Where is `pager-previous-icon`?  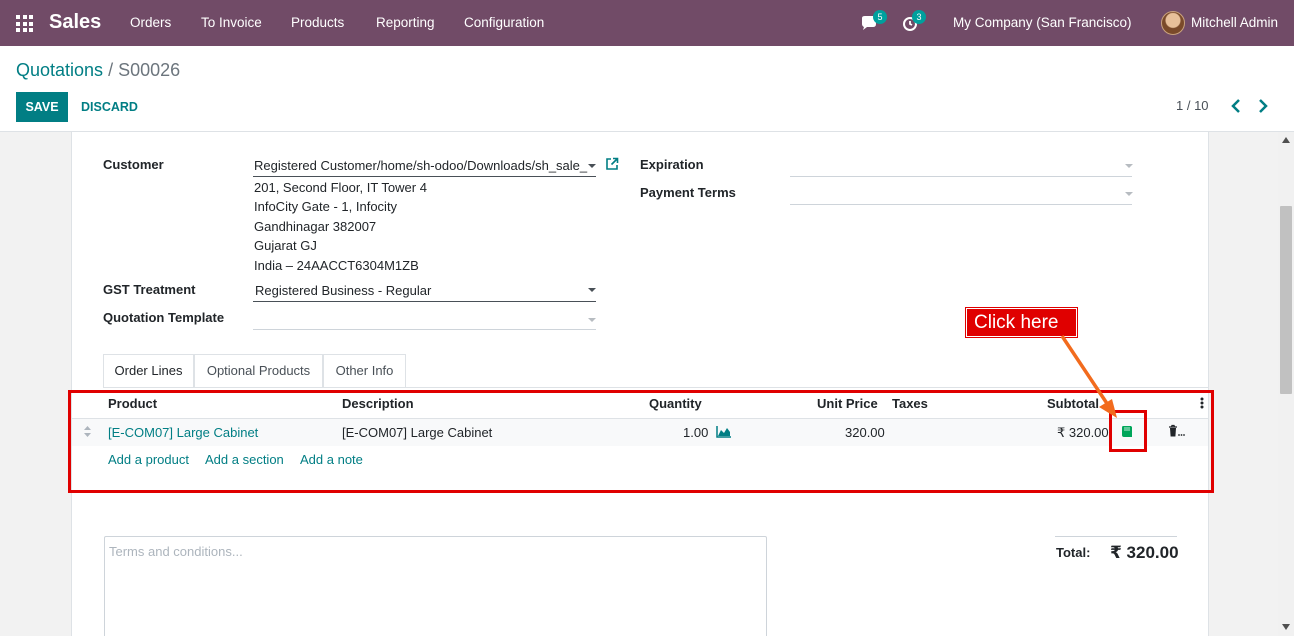 pager-previous-icon is located at coordinates (1236, 106).